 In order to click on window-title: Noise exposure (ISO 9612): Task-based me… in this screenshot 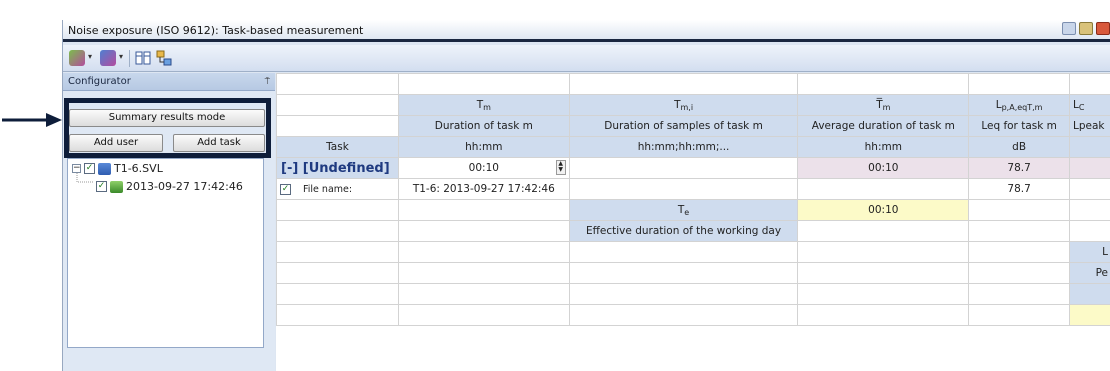, I will do `click(216, 30)`.